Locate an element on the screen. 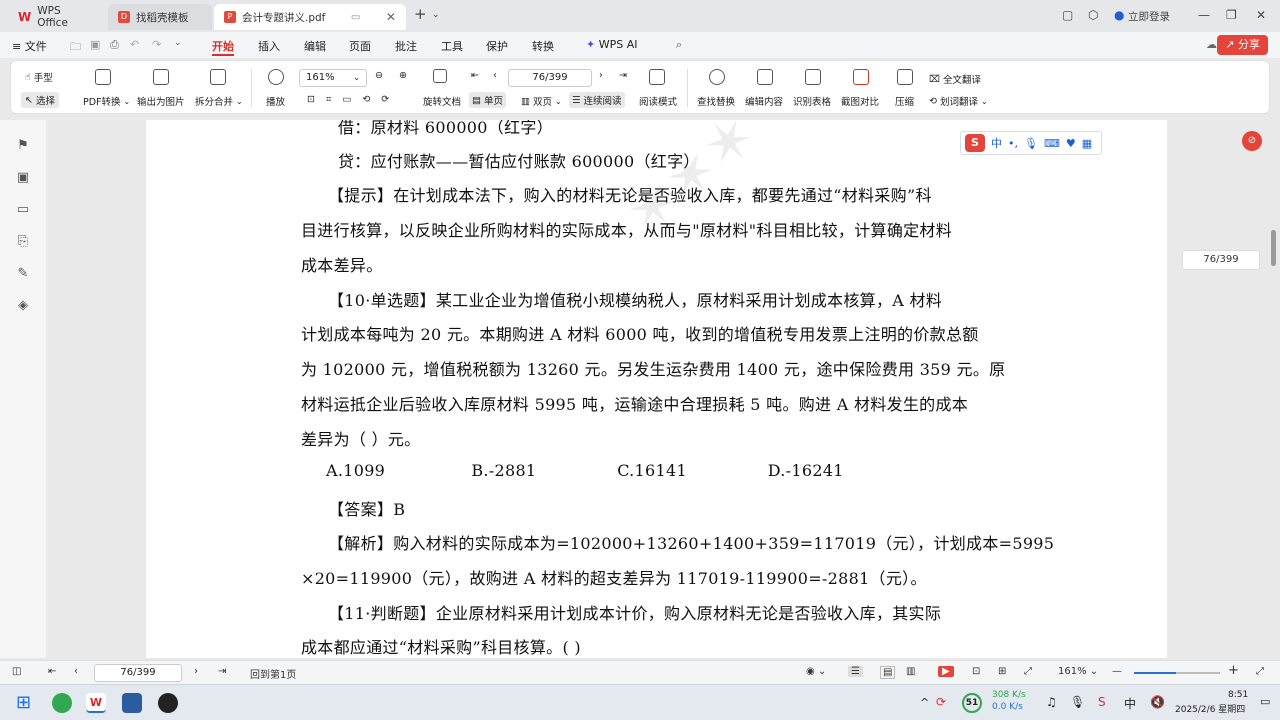  play-button: 播放 is located at coordinates (275, 101).